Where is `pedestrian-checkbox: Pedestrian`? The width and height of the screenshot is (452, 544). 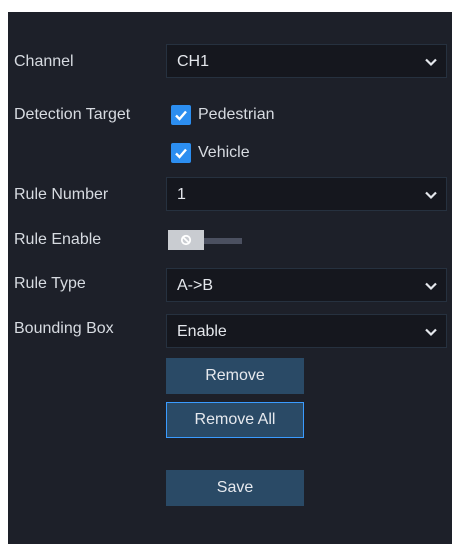
pedestrian-checkbox: Pedestrian is located at coordinates (223, 115).